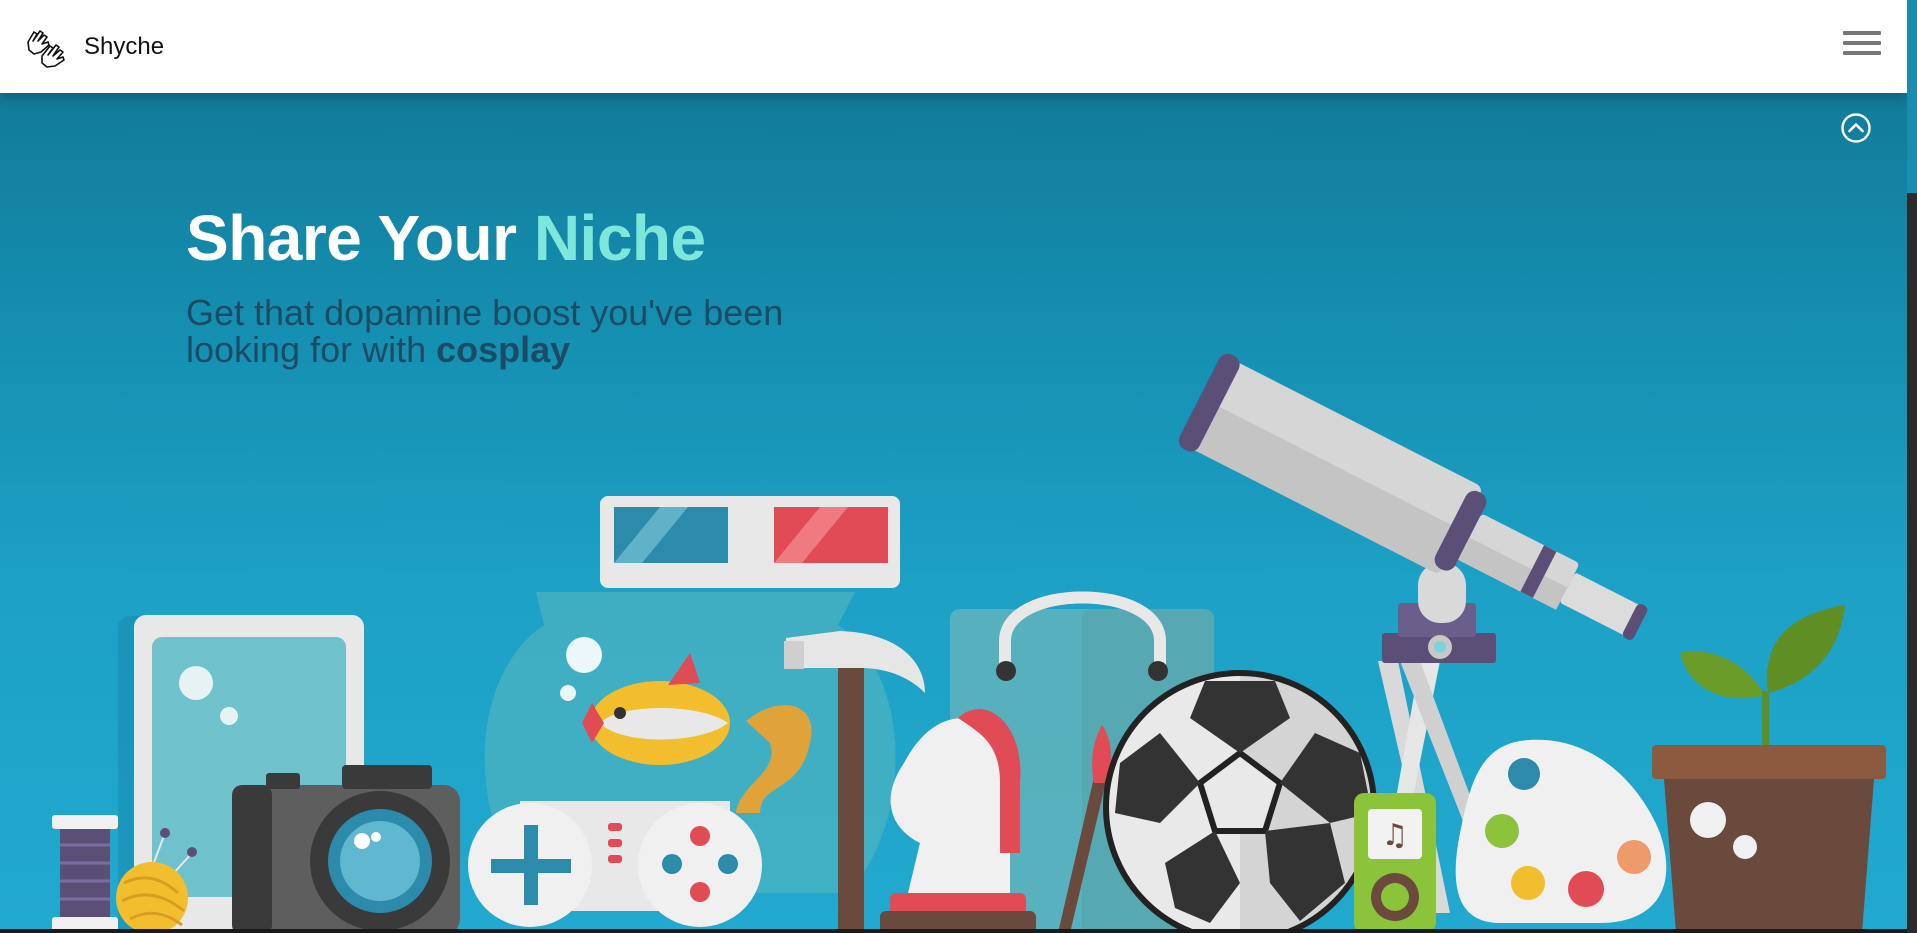 The height and width of the screenshot is (933, 1917). Describe the element at coordinates (615, 864) in the screenshot. I see `game-controller-icon` at that location.